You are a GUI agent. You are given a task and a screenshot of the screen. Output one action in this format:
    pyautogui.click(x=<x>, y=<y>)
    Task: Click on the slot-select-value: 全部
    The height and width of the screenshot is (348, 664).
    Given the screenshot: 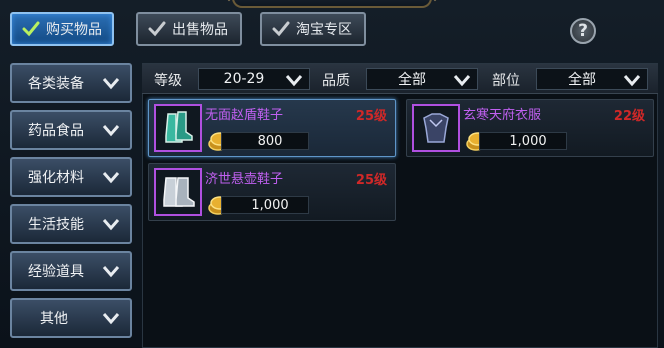 What is the action you would take?
    pyautogui.click(x=582, y=80)
    